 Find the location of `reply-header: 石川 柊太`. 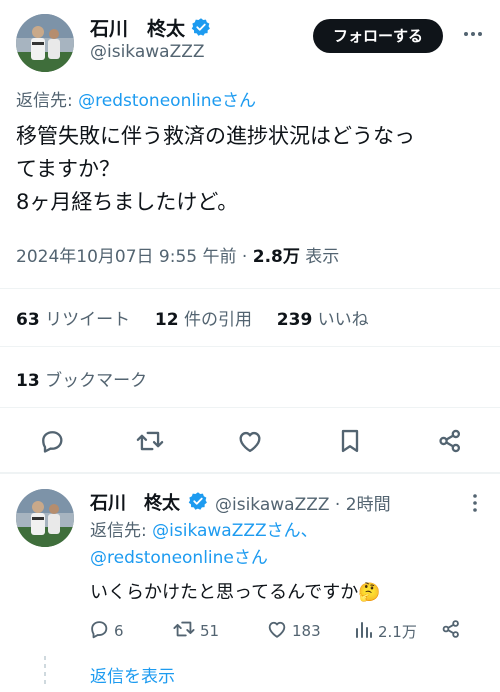

reply-header: 石川 柊太 is located at coordinates (135, 502).